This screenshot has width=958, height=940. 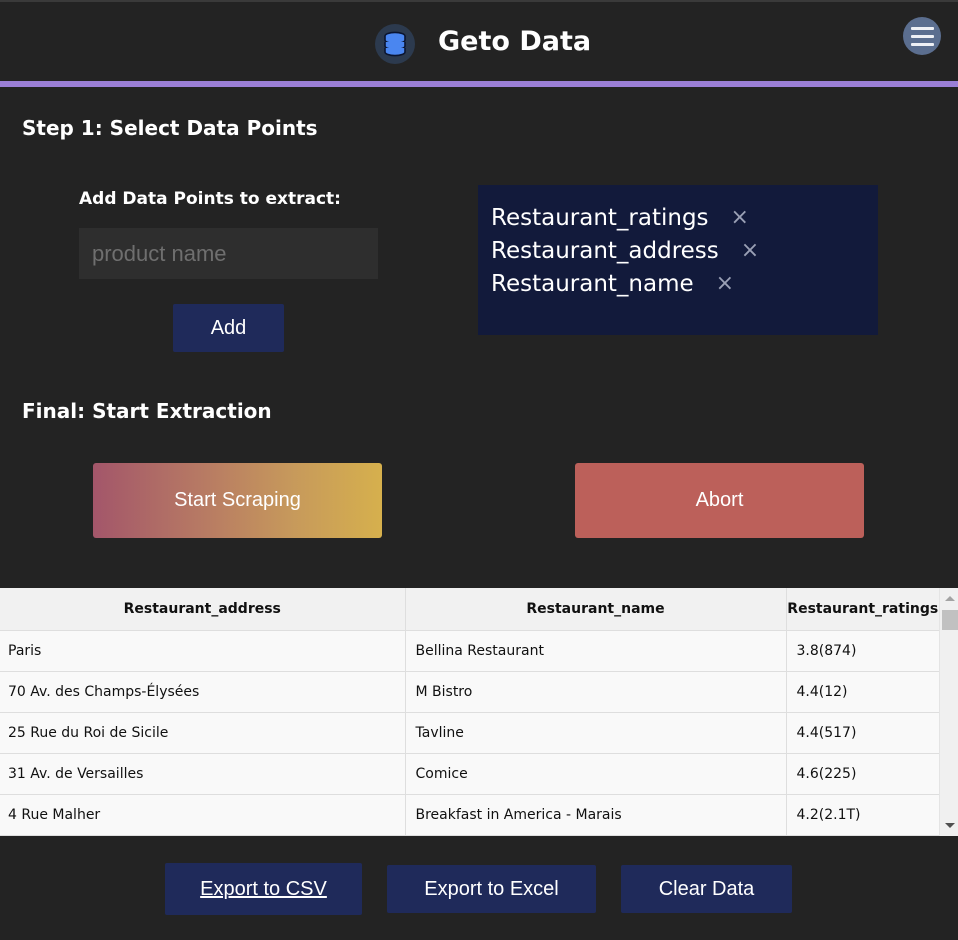 I want to click on scrollbar-thumb, so click(x=950, y=620).